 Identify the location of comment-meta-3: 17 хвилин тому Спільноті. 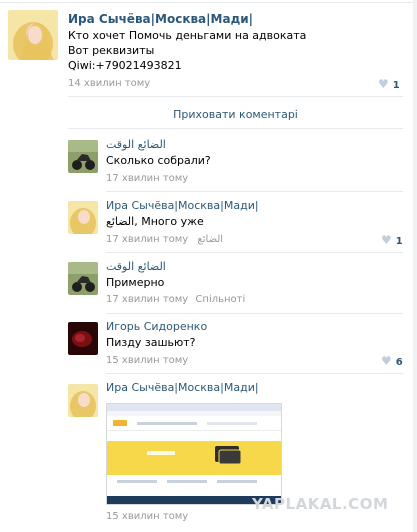
(175, 299).